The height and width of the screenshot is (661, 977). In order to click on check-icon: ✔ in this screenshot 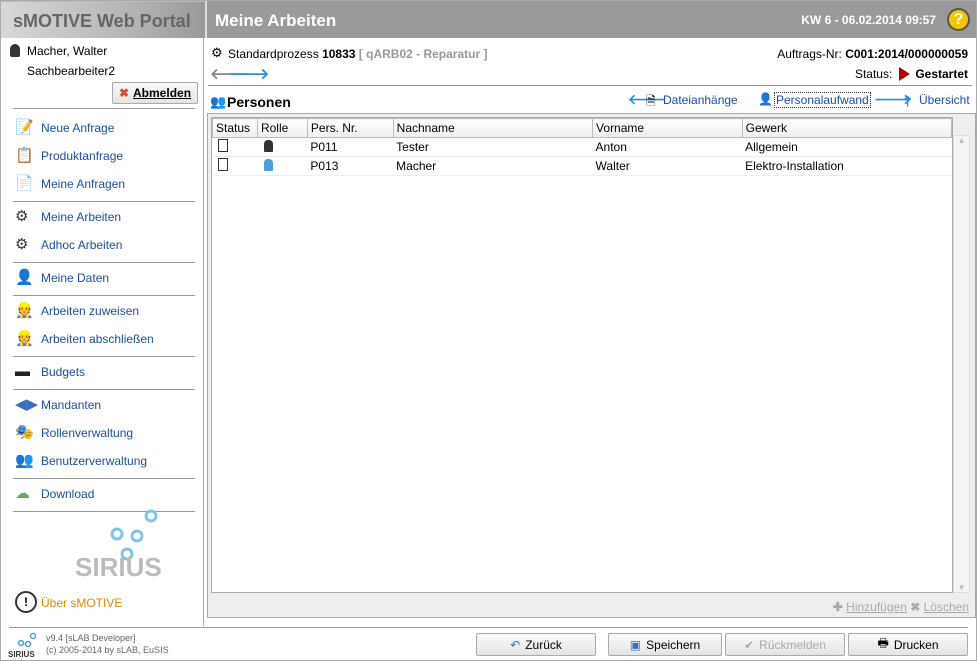, I will do `click(749, 644)`.